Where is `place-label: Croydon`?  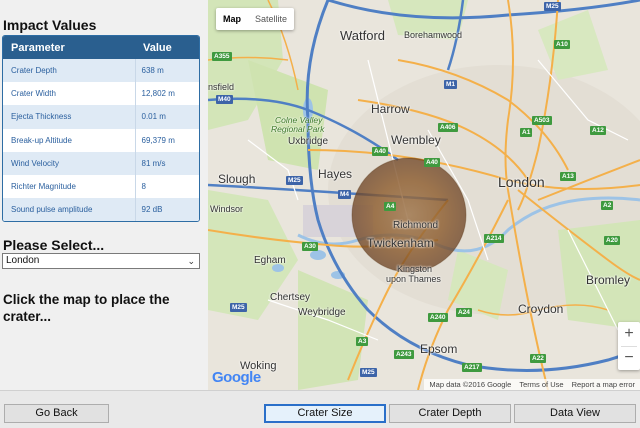
place-label: Croydon is located at coordinates (541, 309).